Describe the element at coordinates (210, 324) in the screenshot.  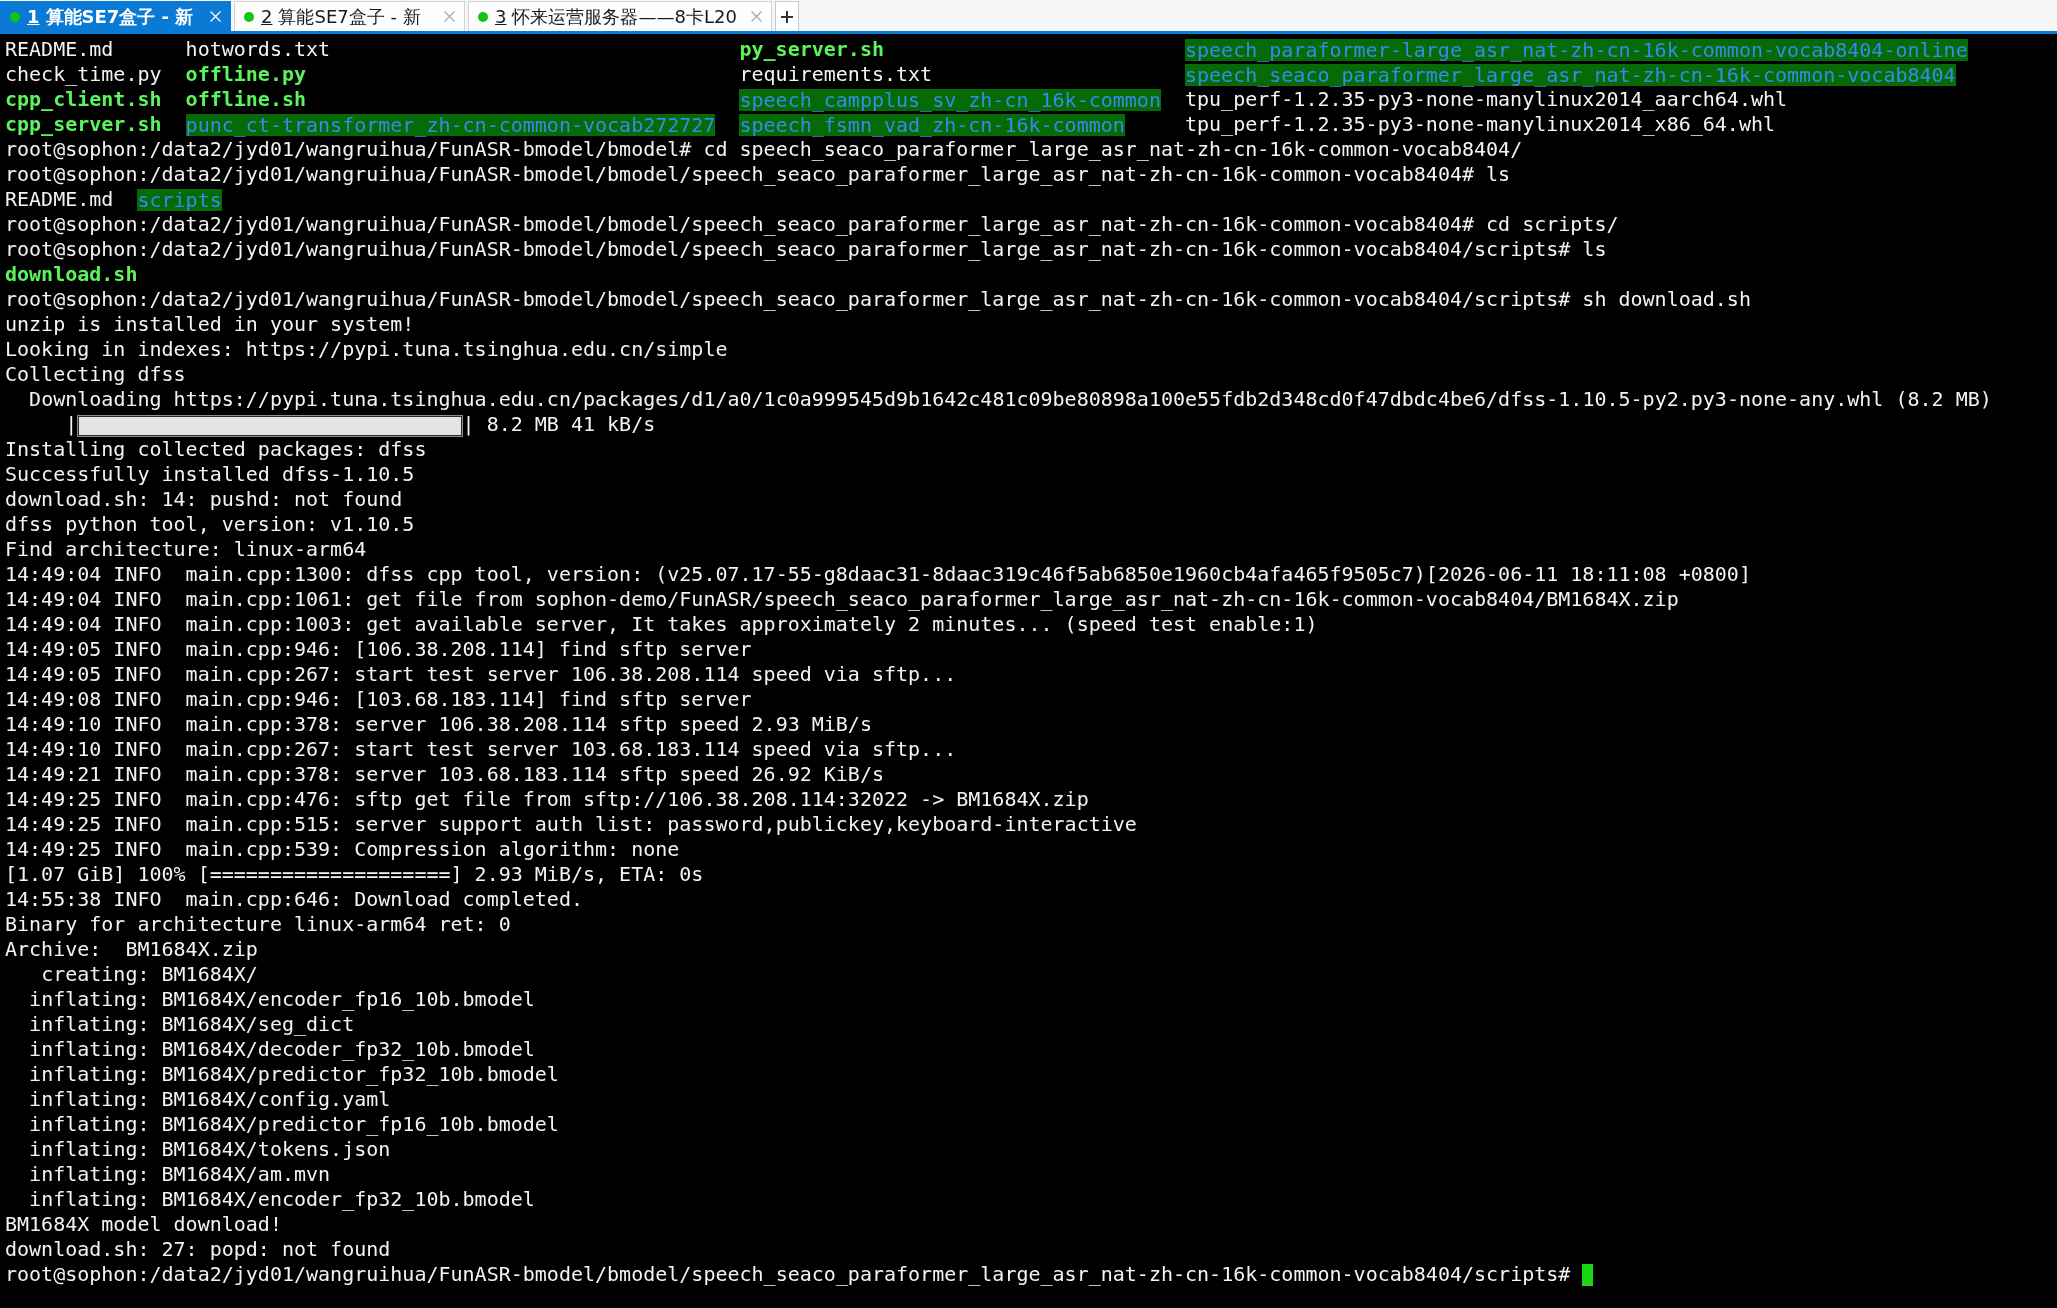
I see `terminal-line: unzip is installed in your system!` at that location.